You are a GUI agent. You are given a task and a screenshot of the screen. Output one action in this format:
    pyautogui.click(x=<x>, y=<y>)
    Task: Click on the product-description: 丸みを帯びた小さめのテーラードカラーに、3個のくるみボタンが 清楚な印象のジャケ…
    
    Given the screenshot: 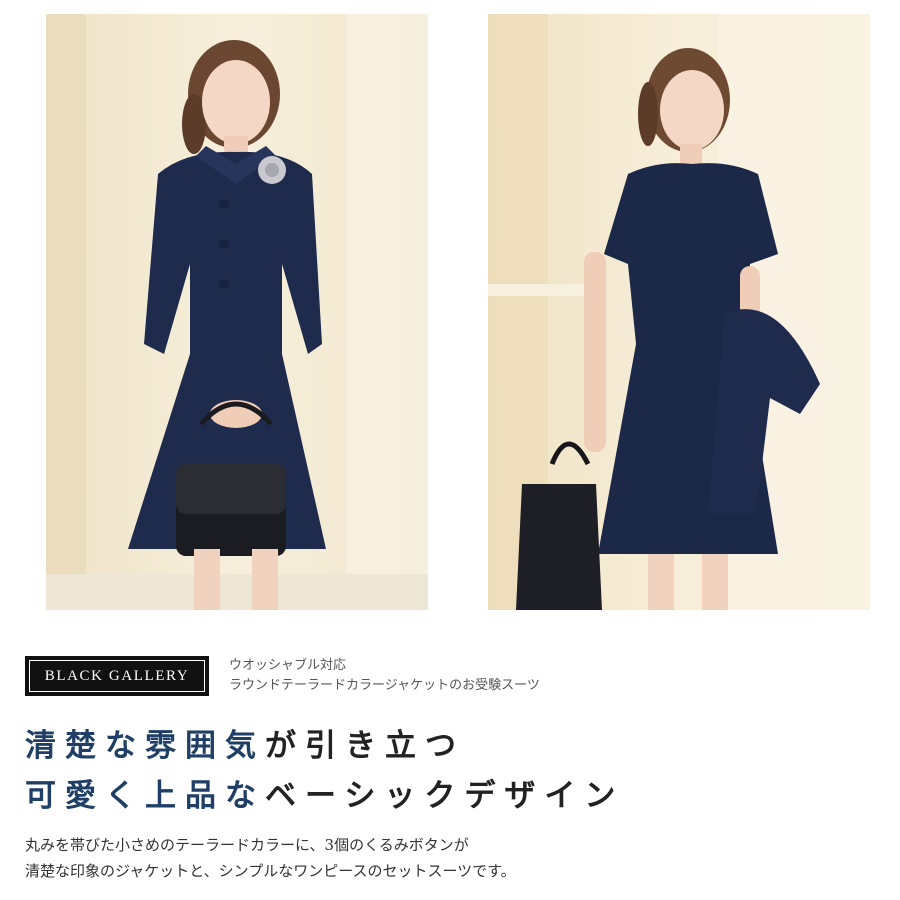 What is the action you would take?
    pyautogui.click(x=270, y=858)
    